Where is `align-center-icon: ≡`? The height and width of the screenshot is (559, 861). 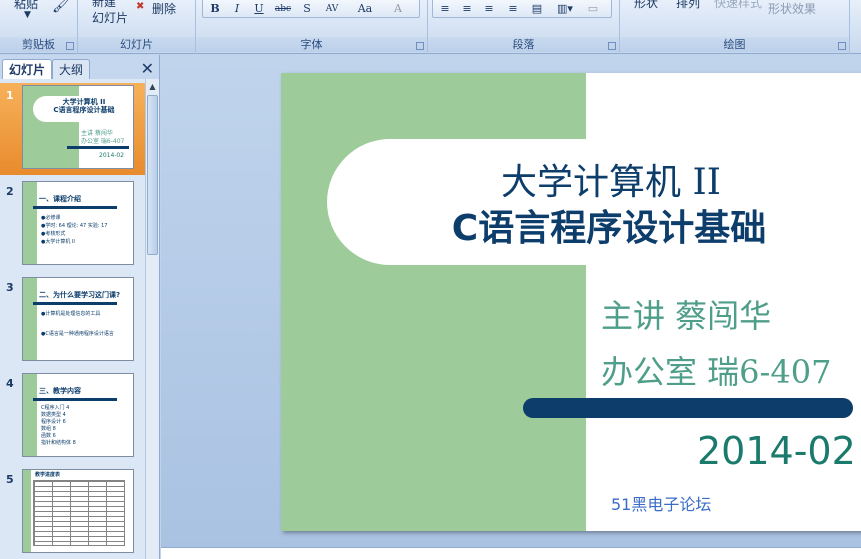 align-center-icon: ≡ is located at coordinates (467, 9).